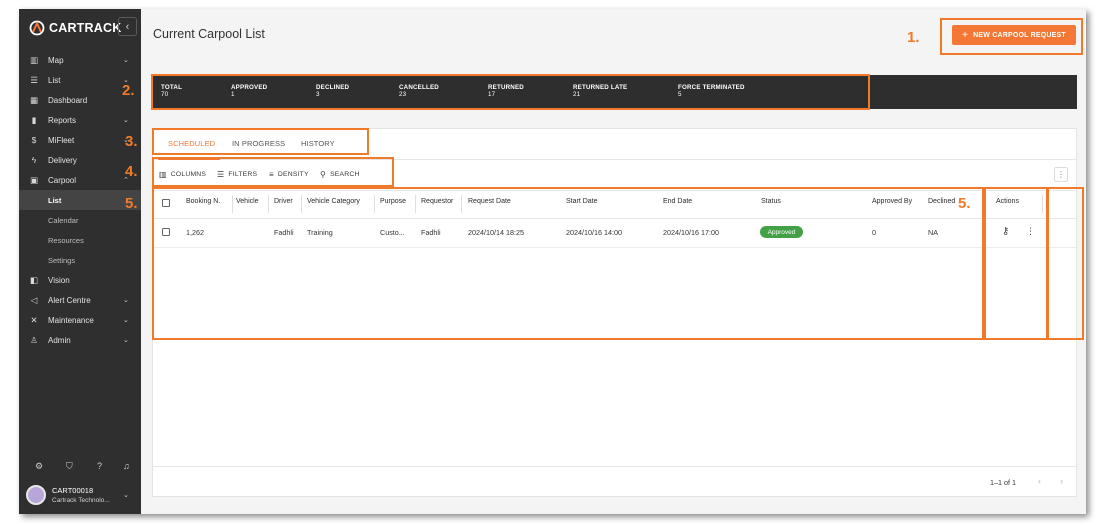 The height and width of the screenshot is (525, 1102). What do you see at coordinates (80, 200) in the screenshot?
I see `sidebar-subitem-list: List` at bounding box center [80, 200].